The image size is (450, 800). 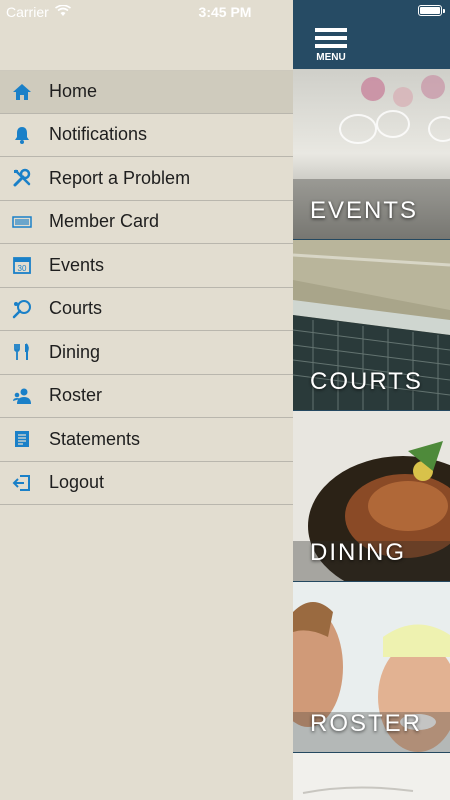 I want to click on menu-item-label: Home, so click(x=73, y=91).